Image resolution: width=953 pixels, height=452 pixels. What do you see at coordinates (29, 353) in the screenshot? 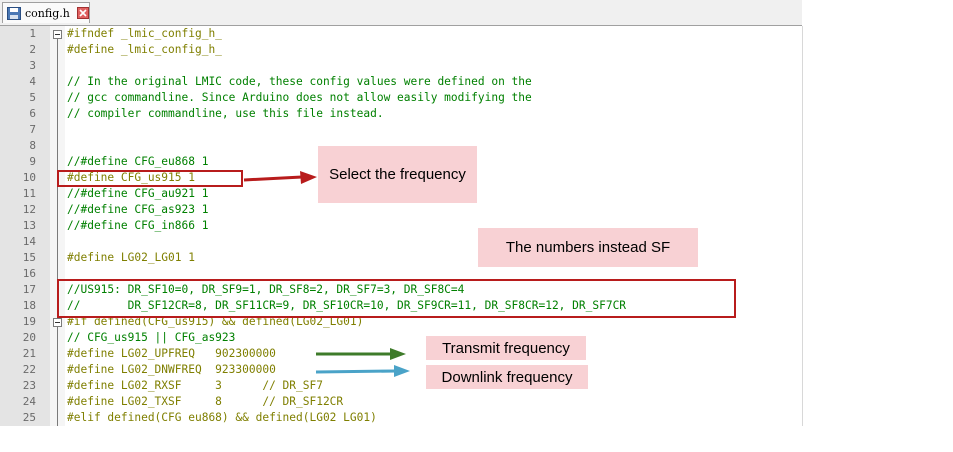
I see `line-number: 21` at bounding box center [29, 353].